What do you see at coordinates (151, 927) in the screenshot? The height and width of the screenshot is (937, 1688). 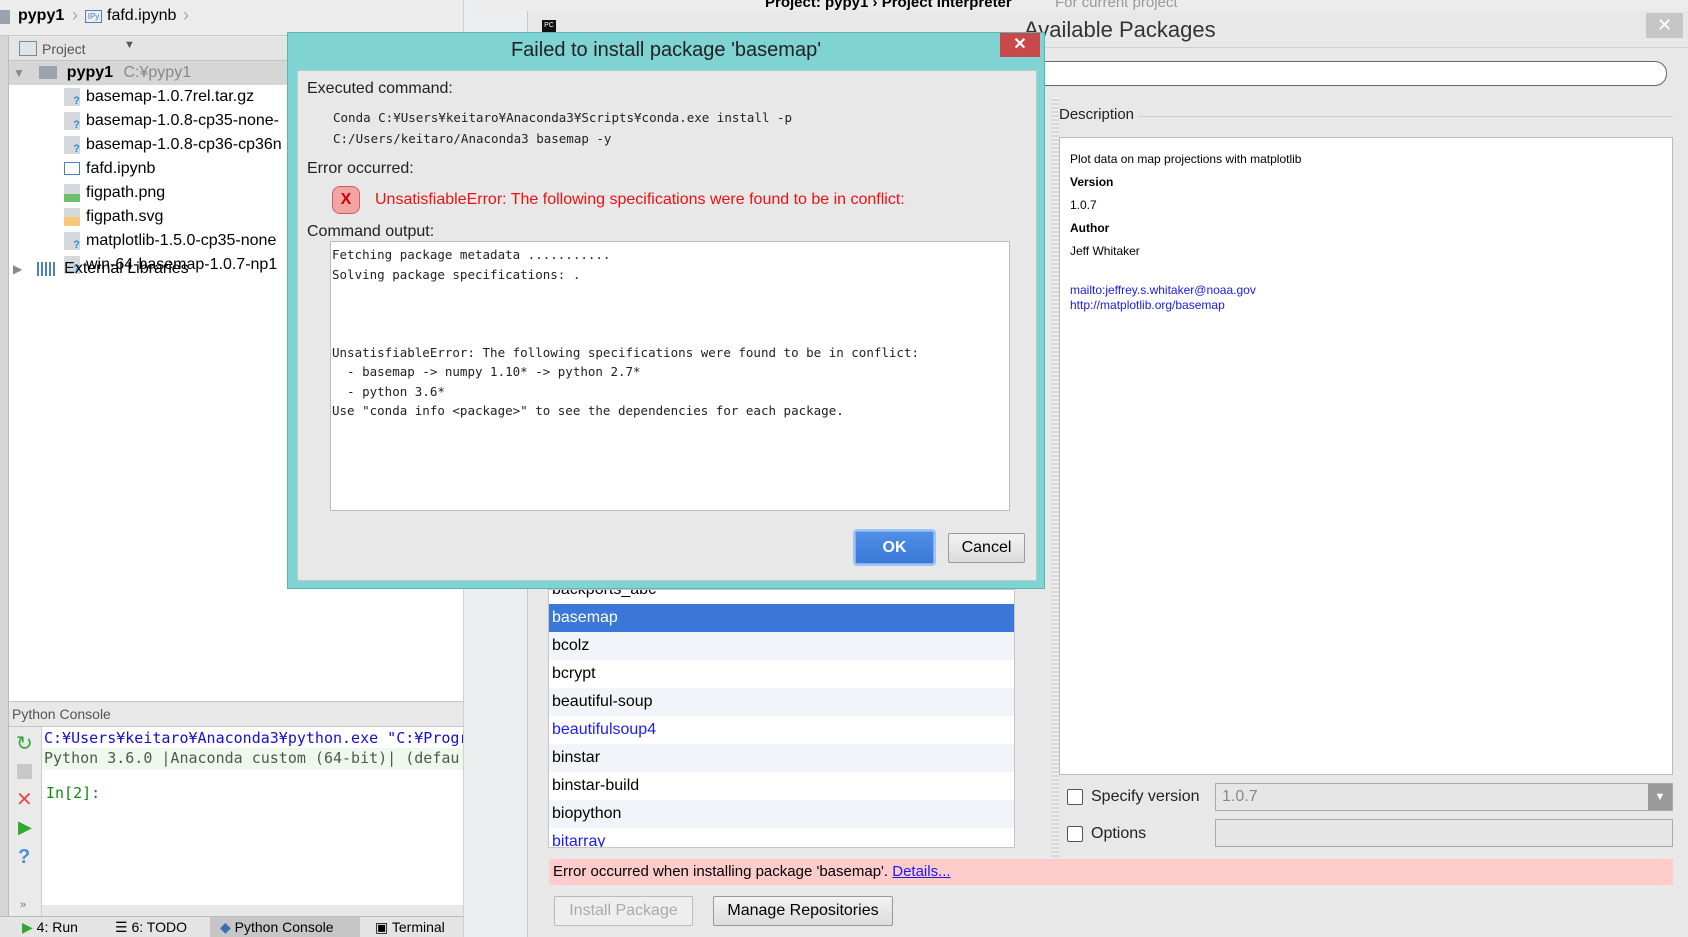 I see `tab-todo: ☰ 6: TODO` at bounding box center [151, 927].